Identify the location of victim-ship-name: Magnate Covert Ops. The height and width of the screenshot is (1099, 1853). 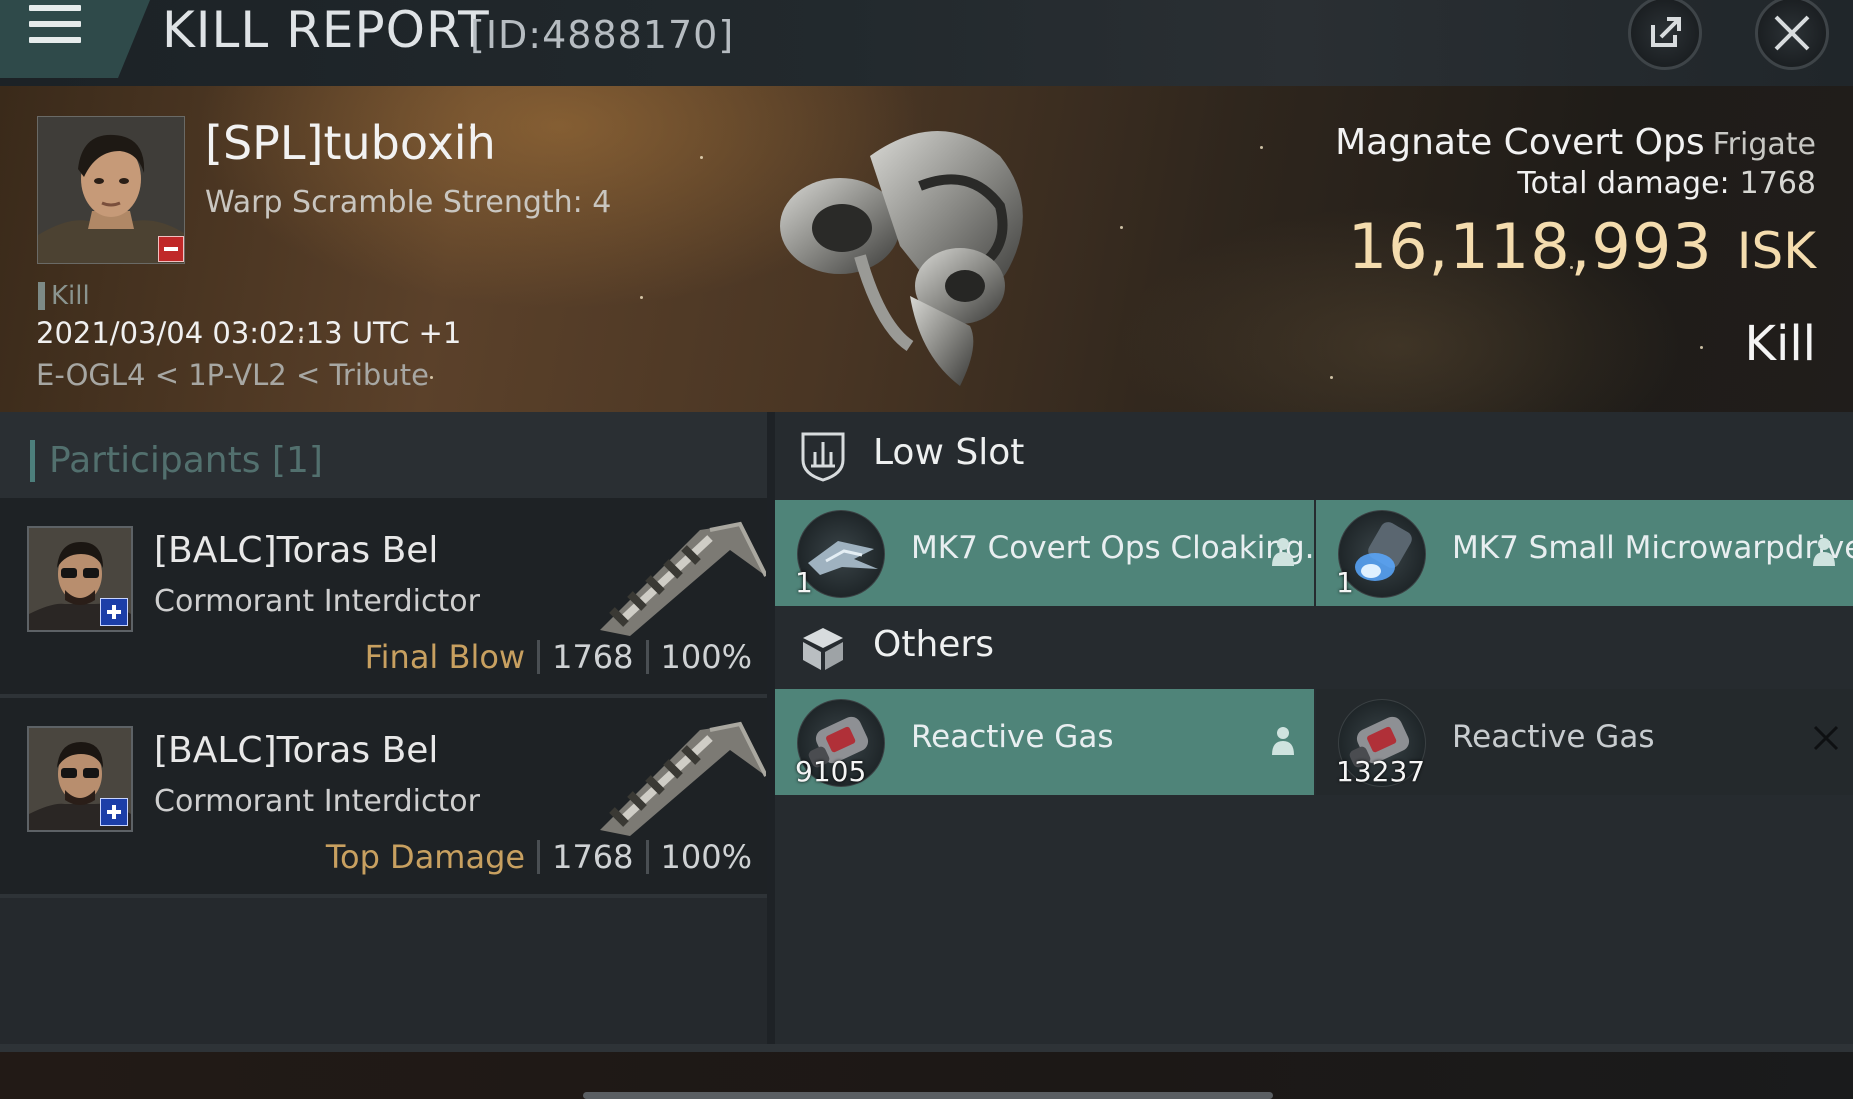
(1519, 142).